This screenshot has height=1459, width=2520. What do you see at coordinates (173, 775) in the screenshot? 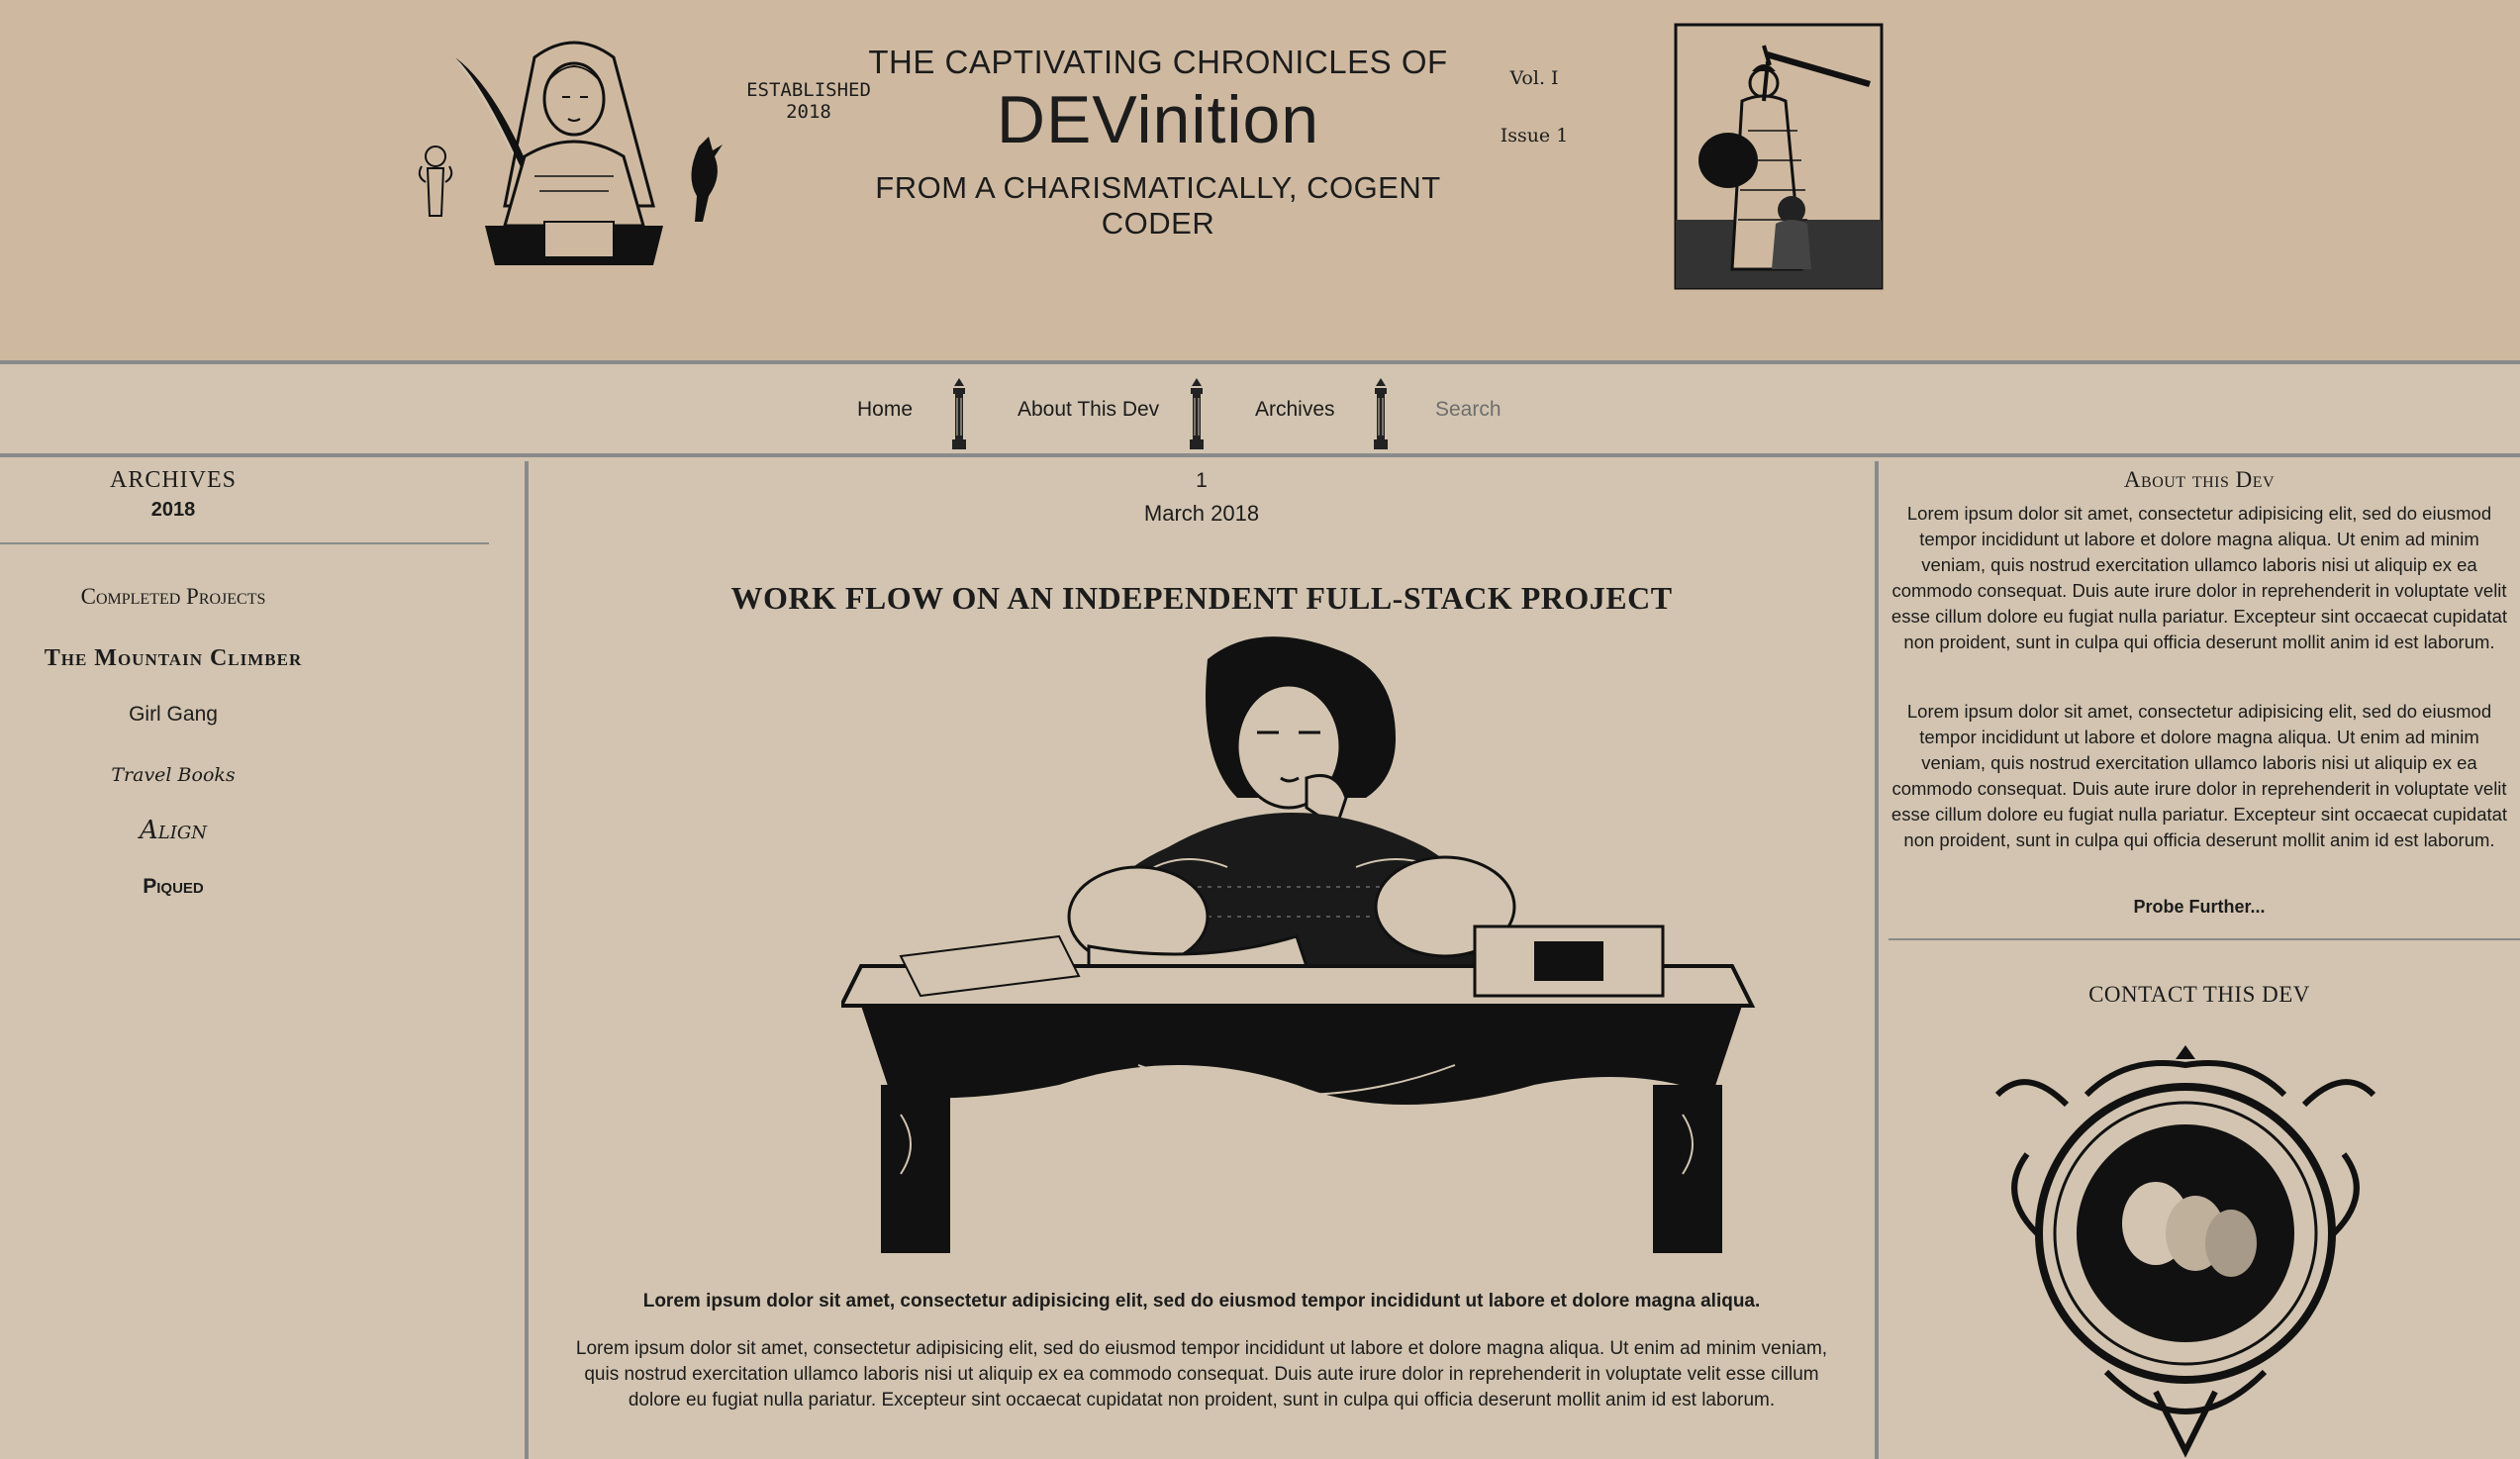
I see `project-link-travel-books: Travel Books` at bounding box center [173, 775].